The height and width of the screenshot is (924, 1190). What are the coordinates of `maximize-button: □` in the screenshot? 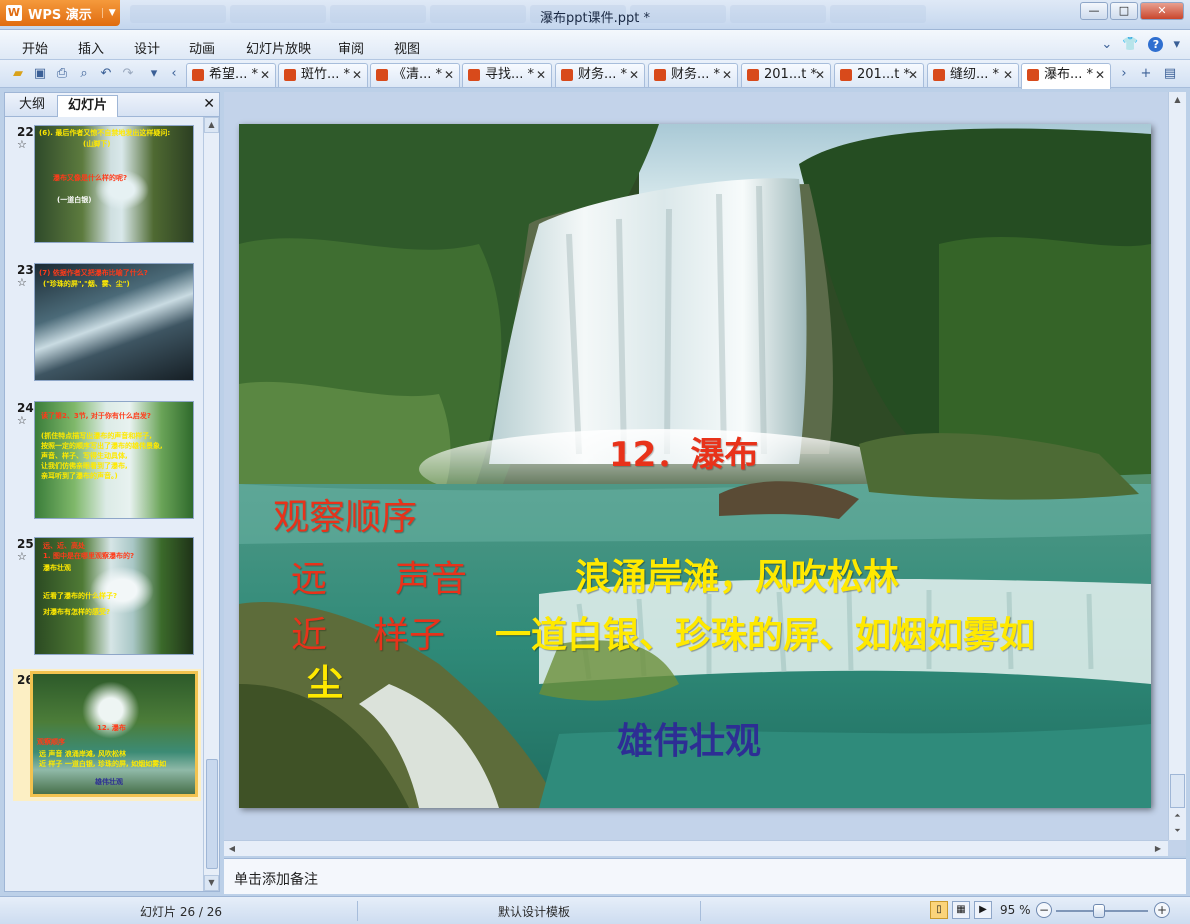 It's located at (1124, 11).